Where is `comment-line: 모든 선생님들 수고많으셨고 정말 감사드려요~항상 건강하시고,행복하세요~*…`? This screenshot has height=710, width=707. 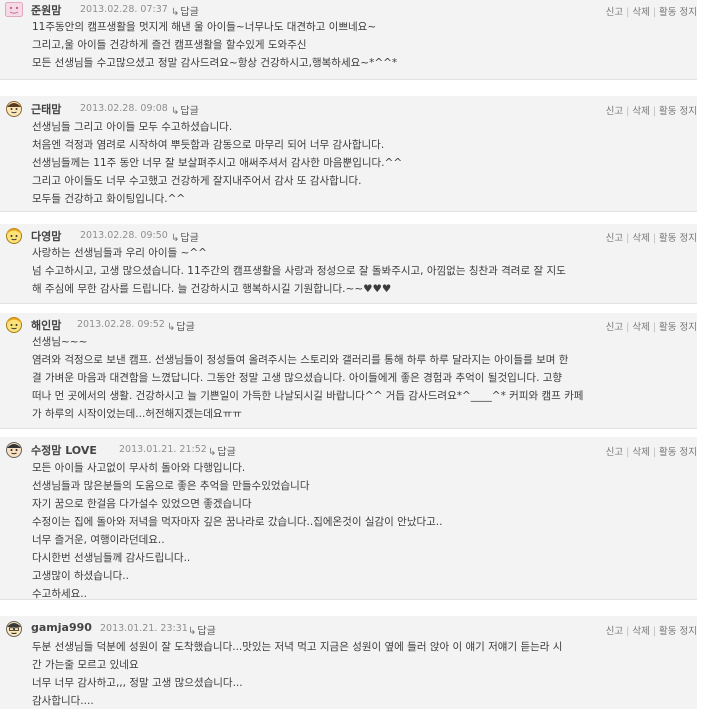
comment-line: 모든 선생님들 수고많으셨고 정말 감사드려요~항상 건강하시고,행복하세요~*… is located at coordinates (215, 63).